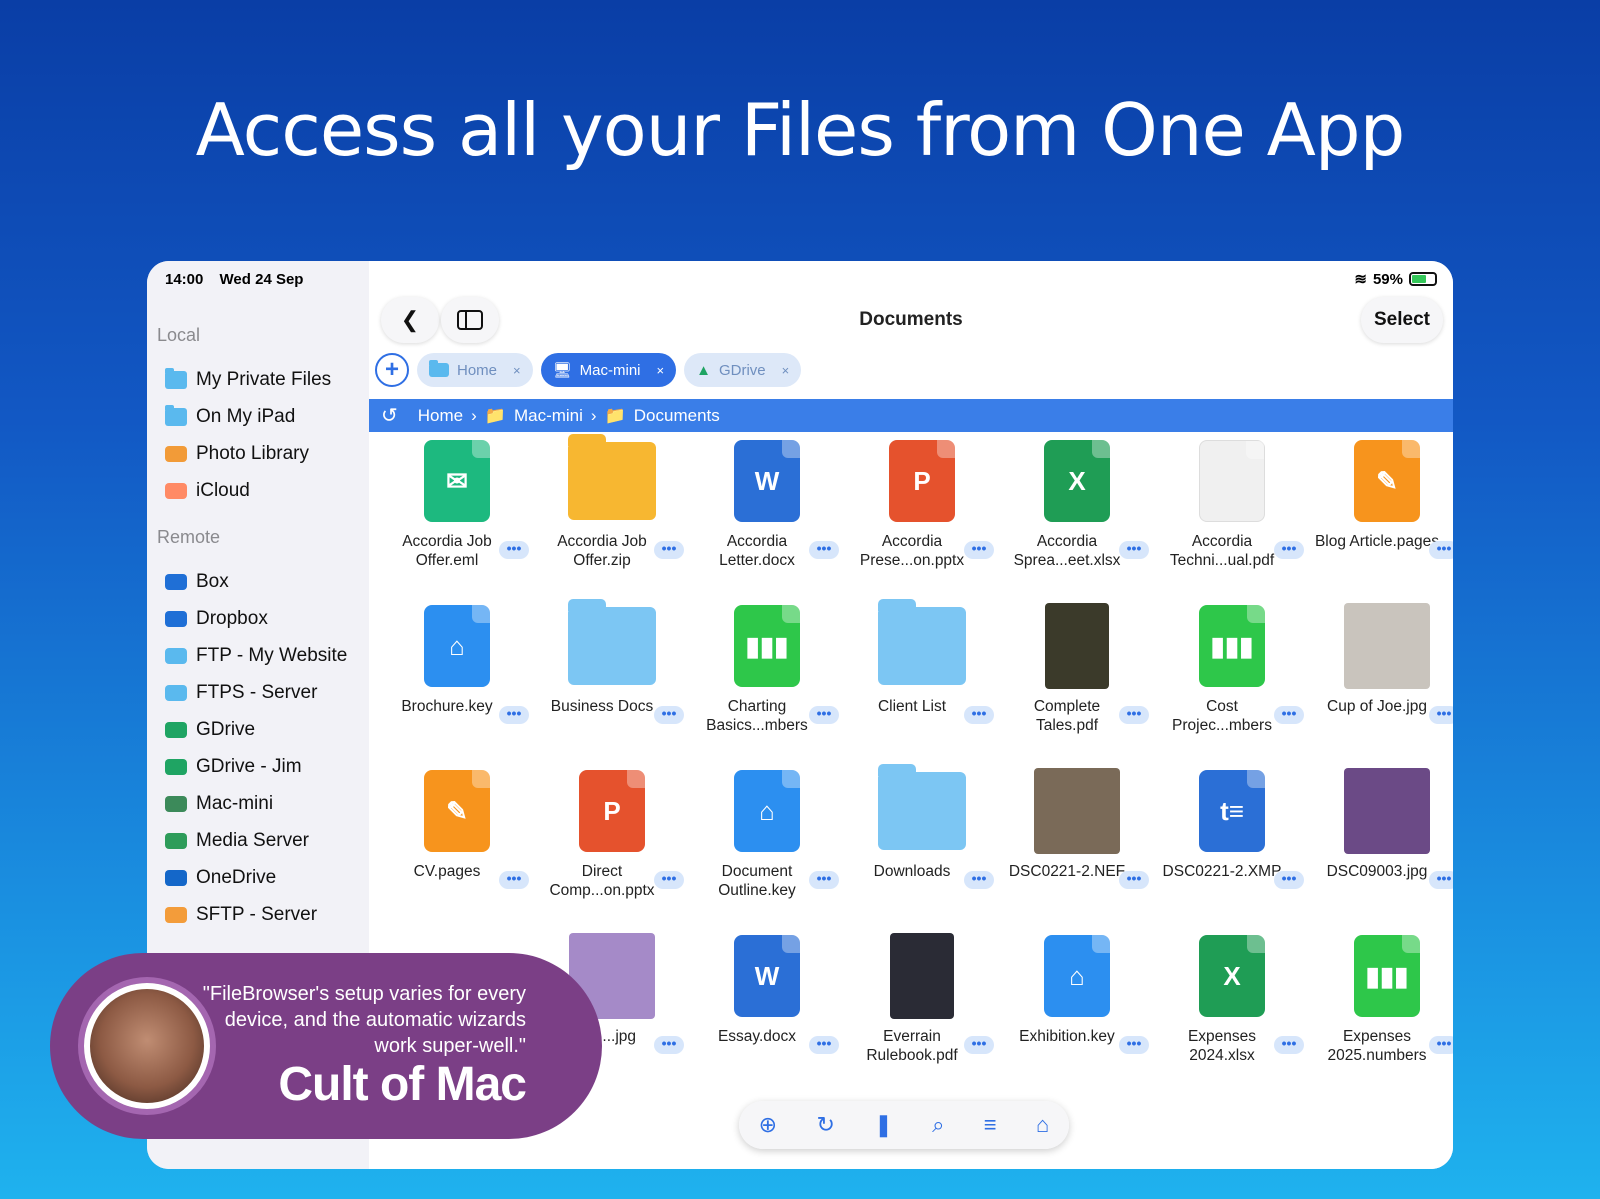 The image size is (1600, 1199). I want to click on file-item: X Expenses 2024.xlsx •••, so click(1232, 1012).